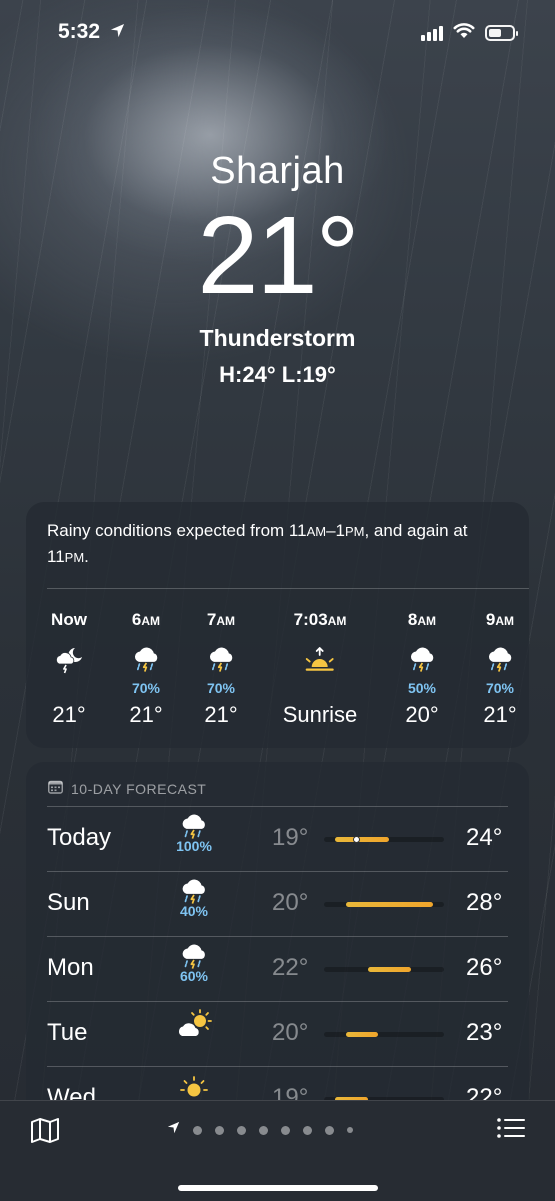 Image resolution: width=555 pixels, height=1201 pixels. I want to click on precip-chance: 100%, so click(194, 845).